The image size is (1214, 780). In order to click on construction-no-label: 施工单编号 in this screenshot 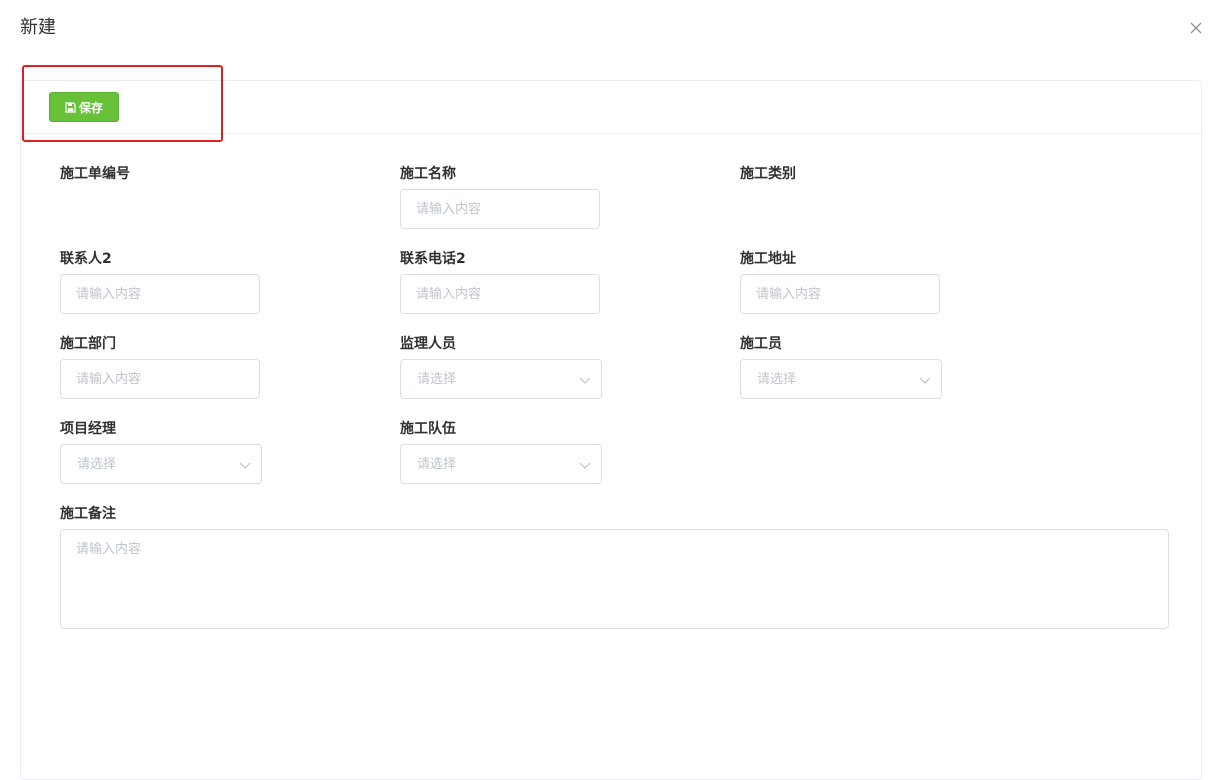, I will do `click(95, 174)`.